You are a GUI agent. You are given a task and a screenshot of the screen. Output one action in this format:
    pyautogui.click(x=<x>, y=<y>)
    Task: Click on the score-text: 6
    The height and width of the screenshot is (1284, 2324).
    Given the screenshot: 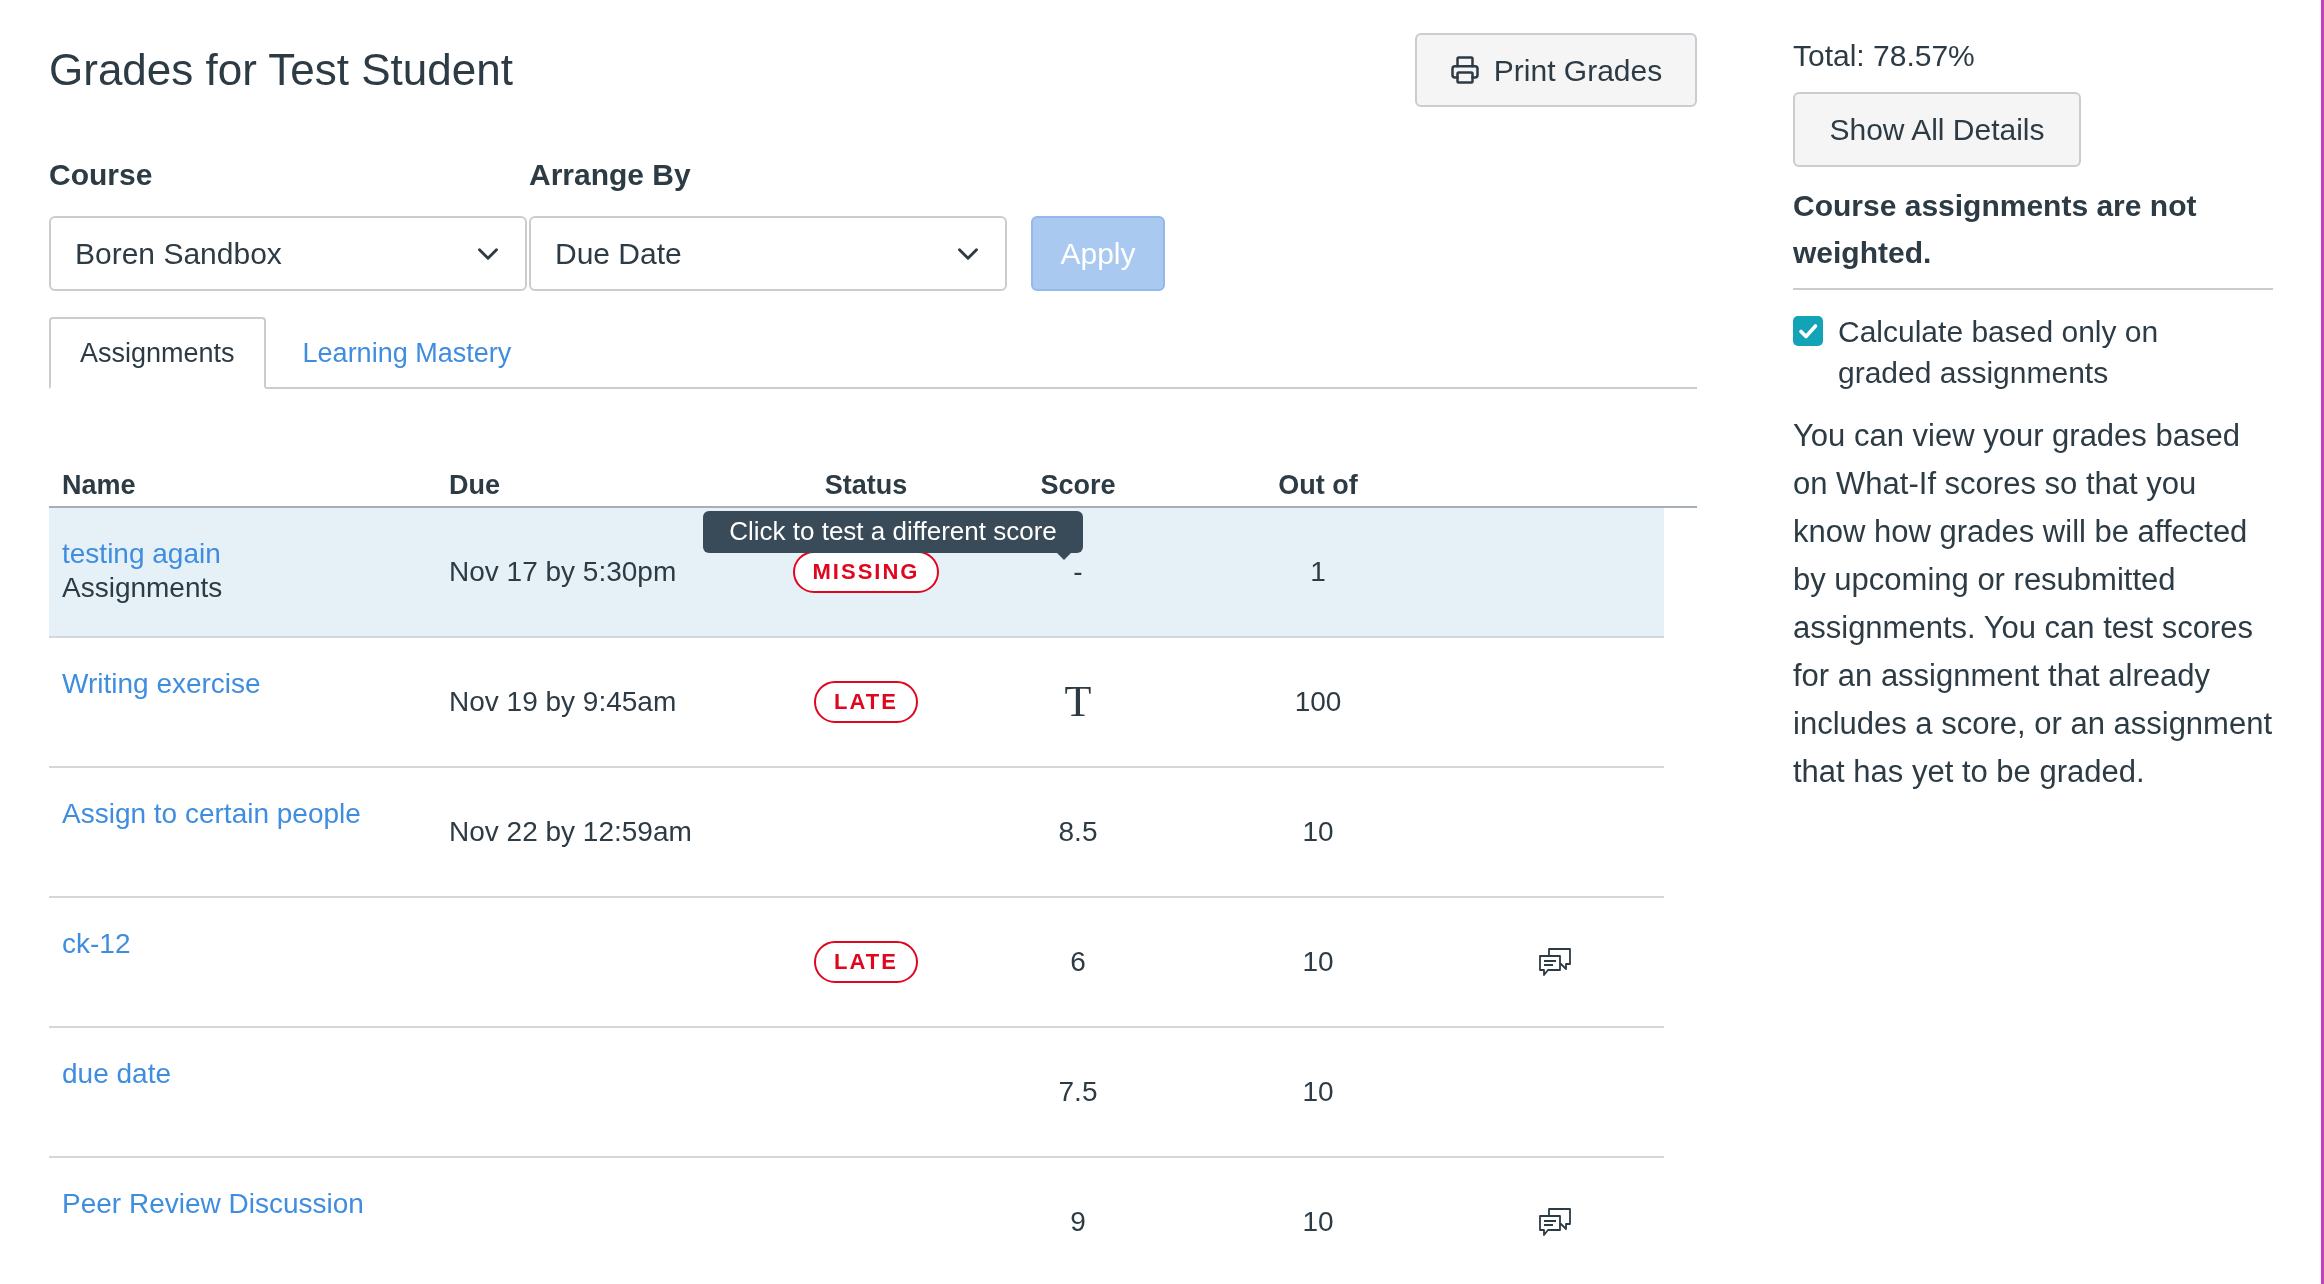 What is the action you would take?
    pyautogui.click(x=1078, y=961)
    